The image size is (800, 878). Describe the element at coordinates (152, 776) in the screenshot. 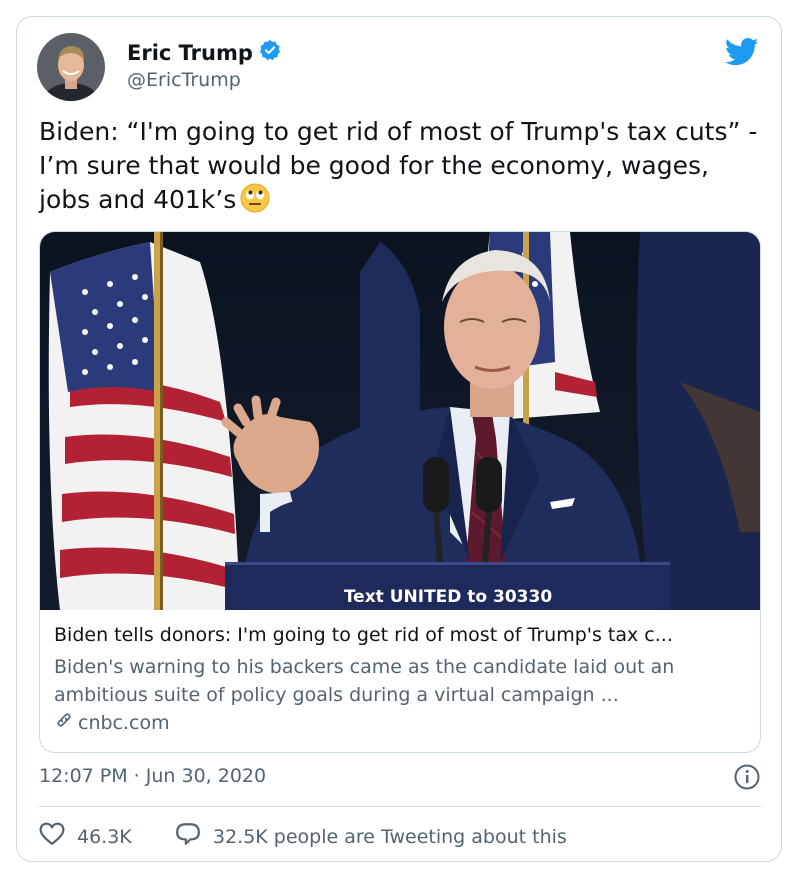

I see `tweet-timestamp: 12:07 PM · Jun 30, 2020` at that location.